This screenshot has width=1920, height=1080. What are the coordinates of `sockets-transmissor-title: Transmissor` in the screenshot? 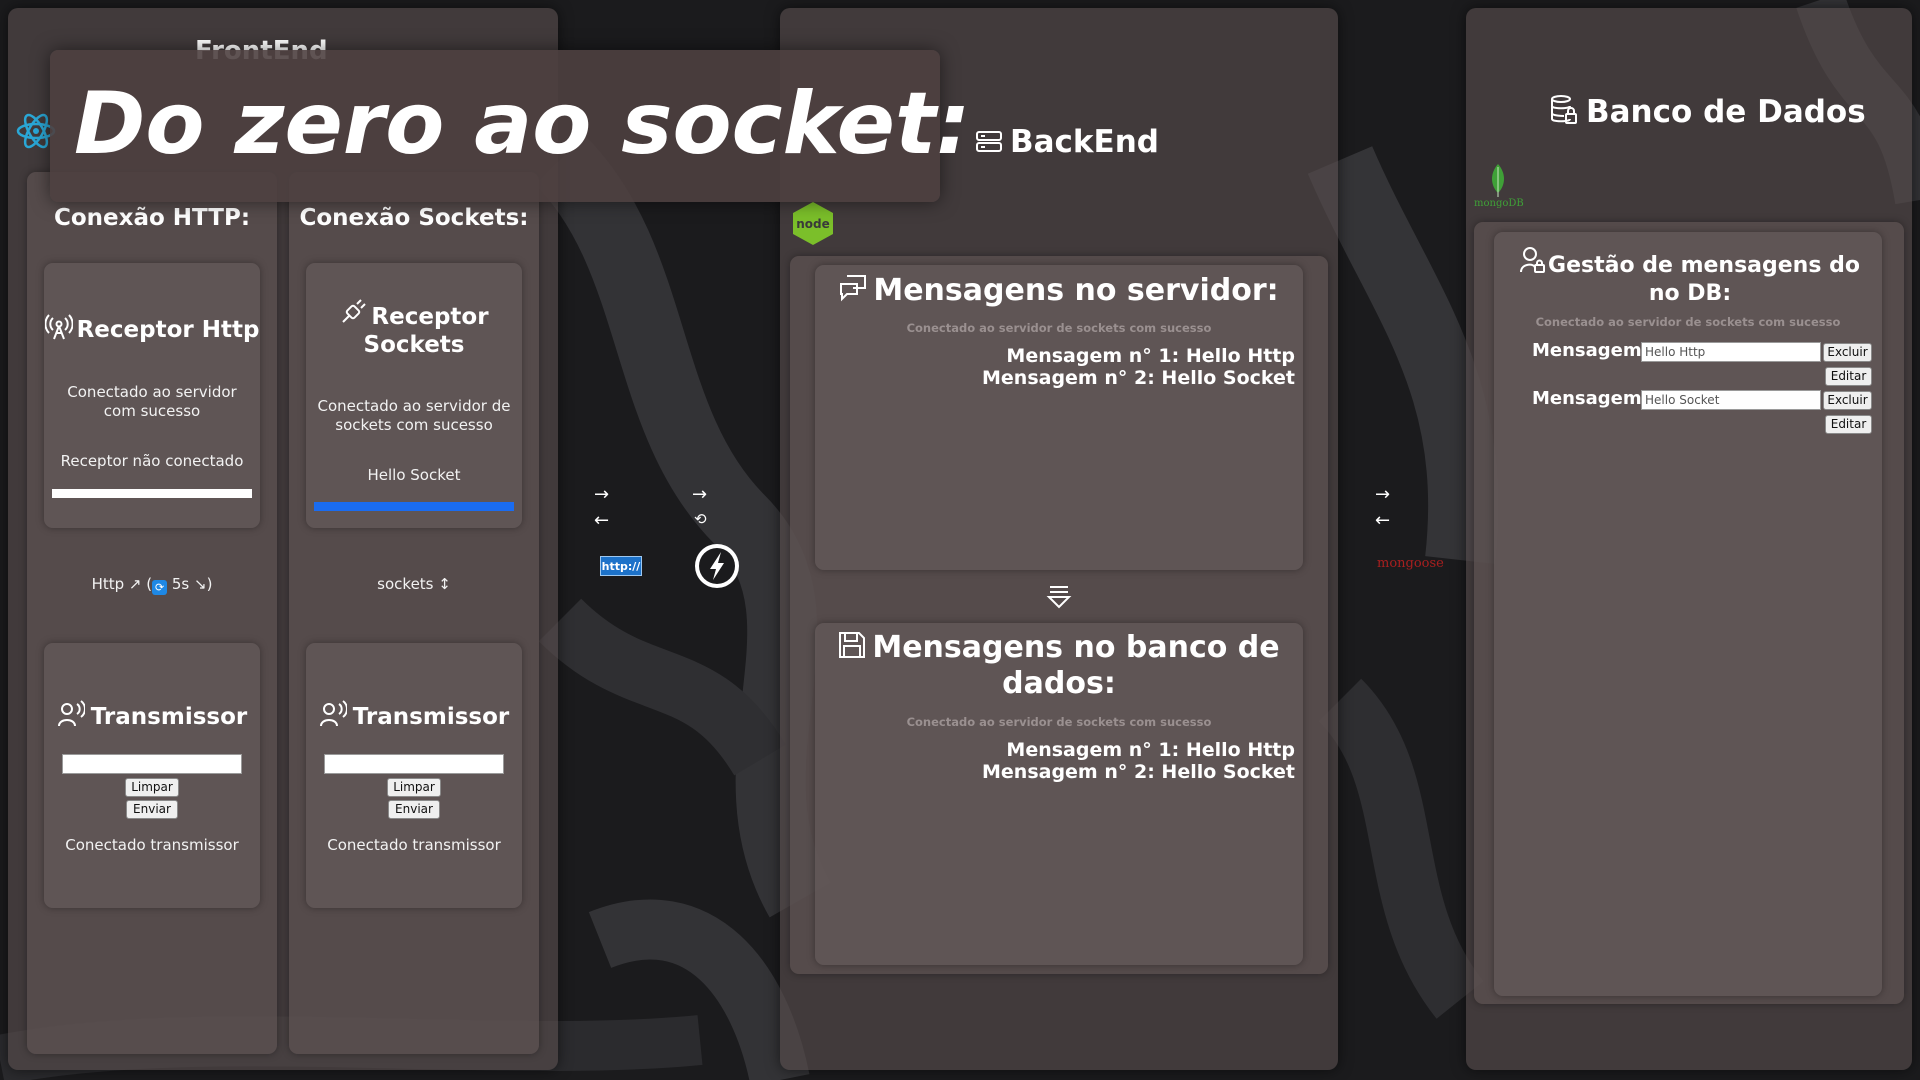 It's located at (431, 717).